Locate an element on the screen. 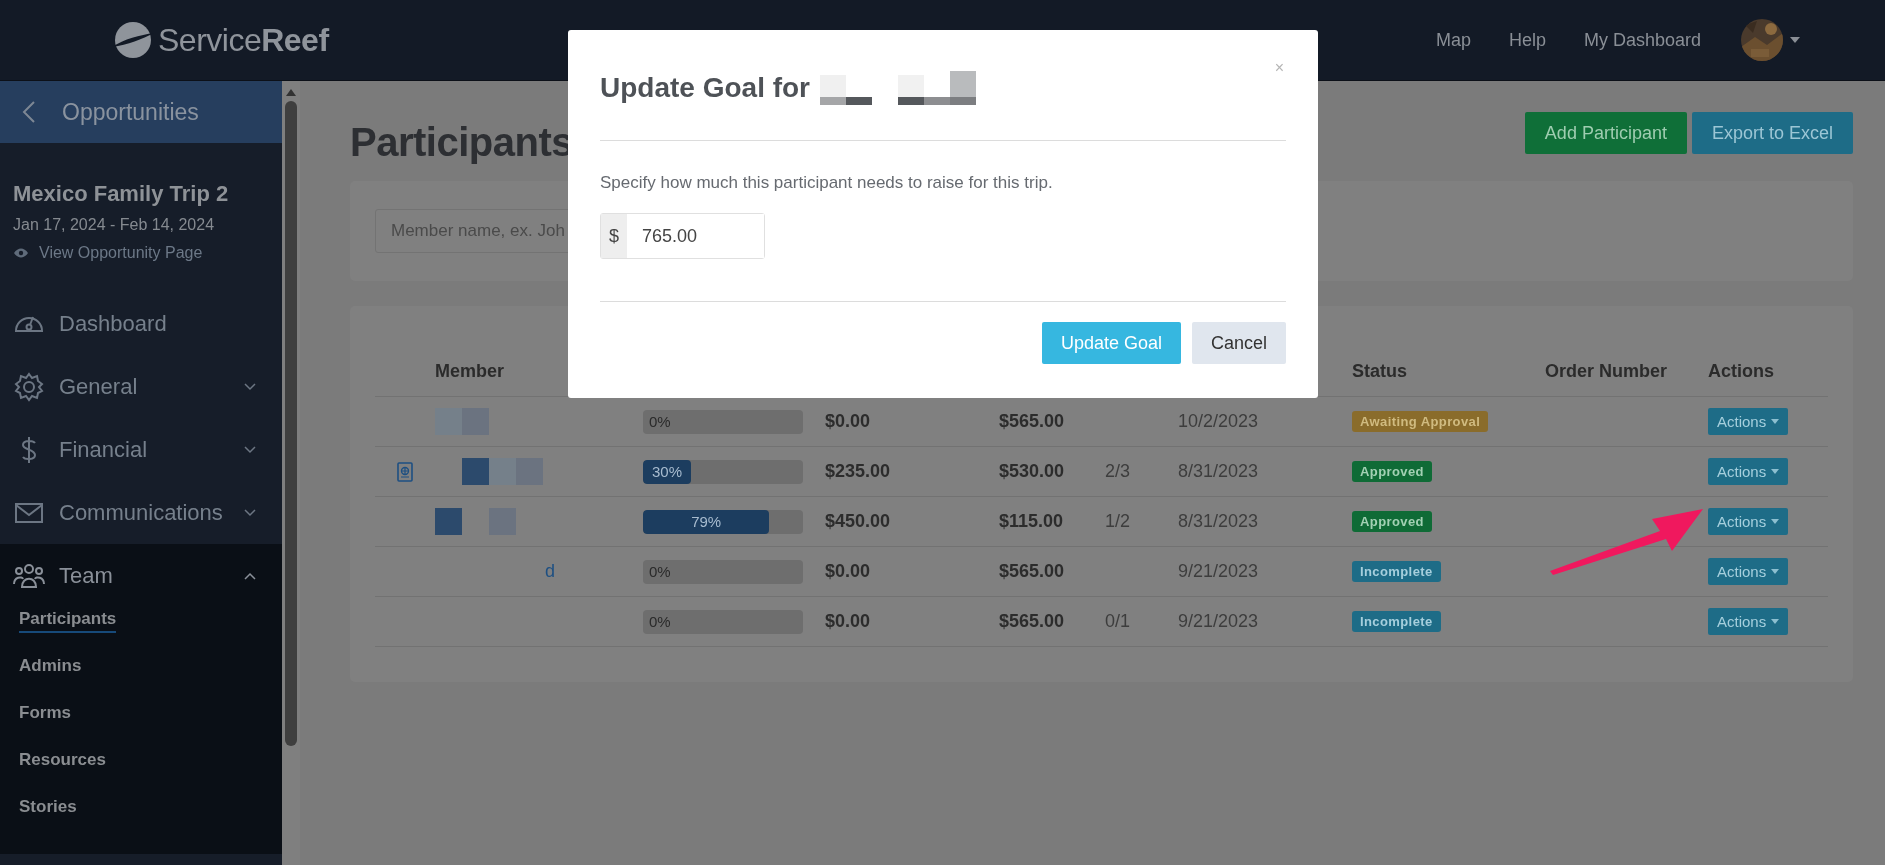  sidebar-item: Financial is located at coordinates (141, 449).